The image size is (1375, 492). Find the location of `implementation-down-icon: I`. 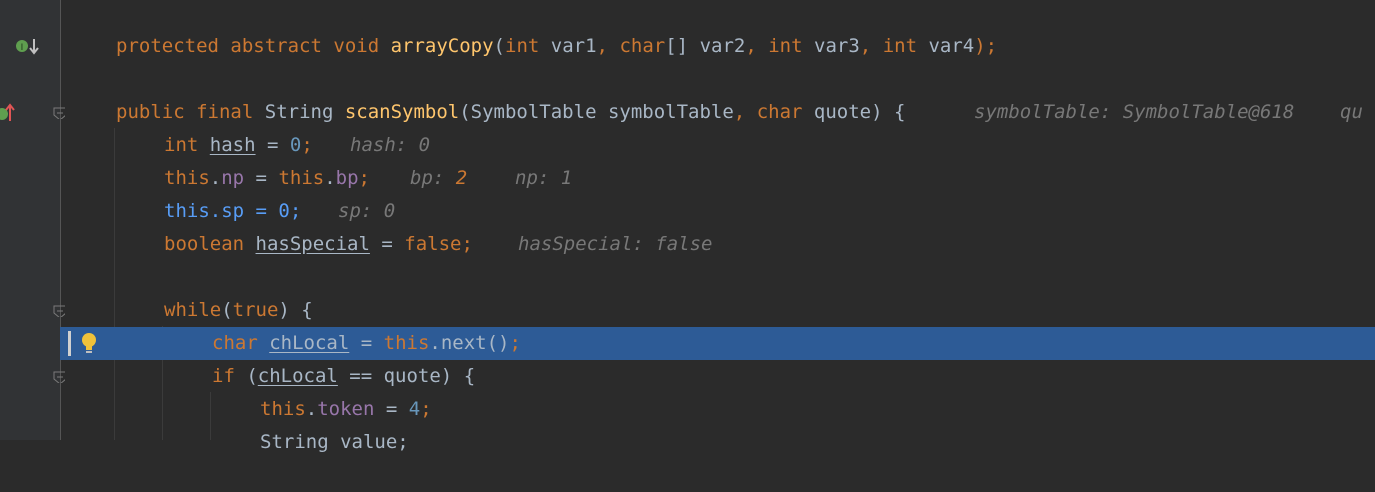

implementation-down-icon: I is located at coordinates (27, 47).